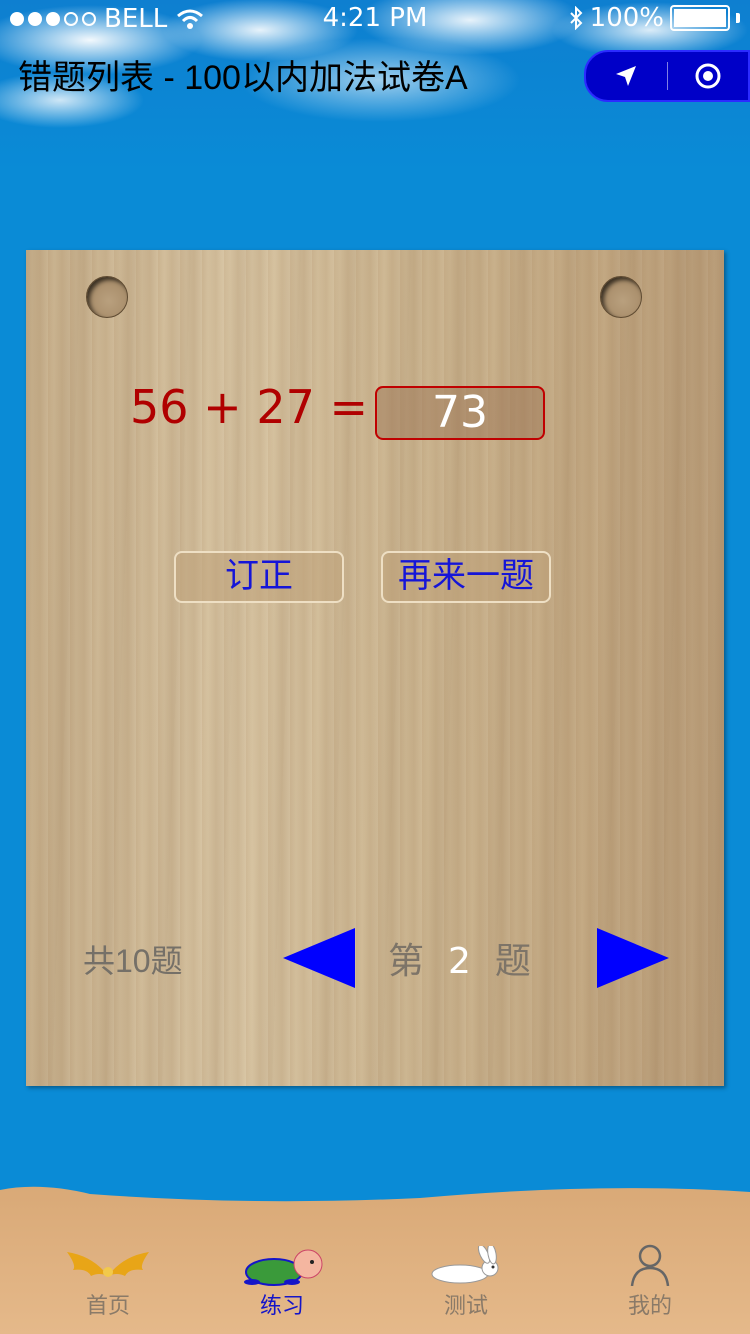  I want to click on battery-percent: 100%, so click(626, 18).